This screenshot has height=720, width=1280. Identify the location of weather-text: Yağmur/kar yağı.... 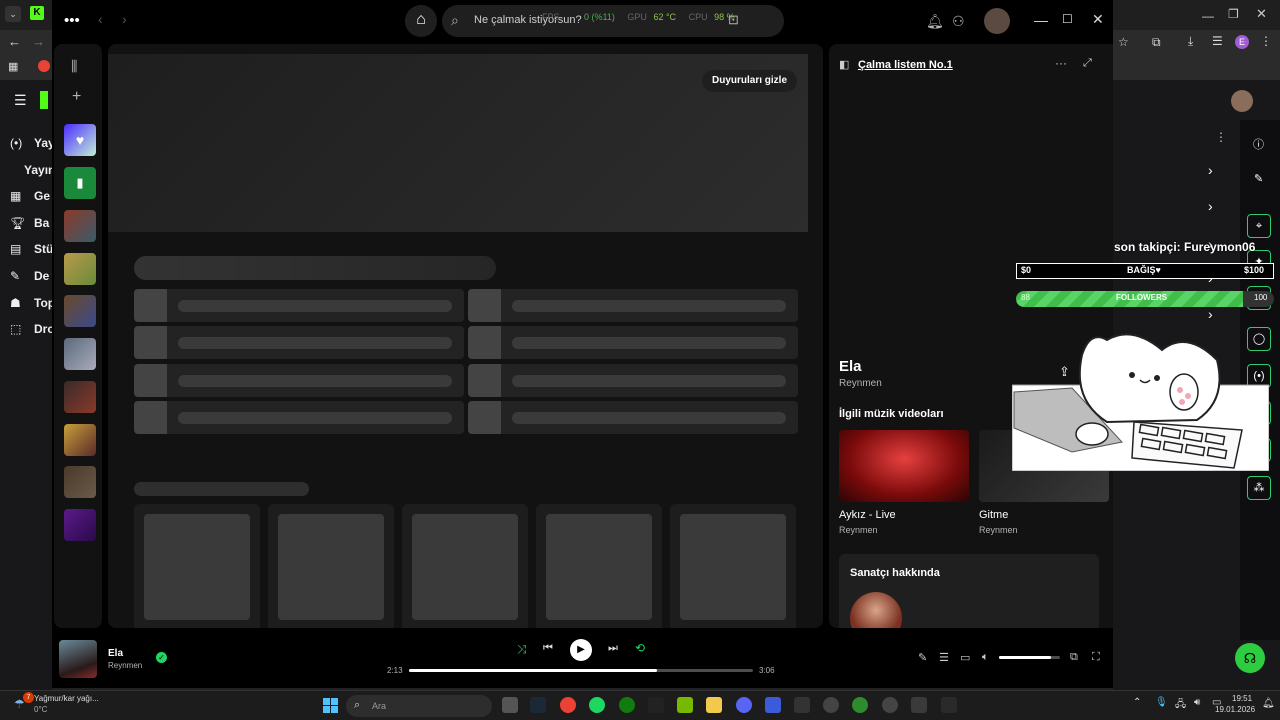
(66, 698).